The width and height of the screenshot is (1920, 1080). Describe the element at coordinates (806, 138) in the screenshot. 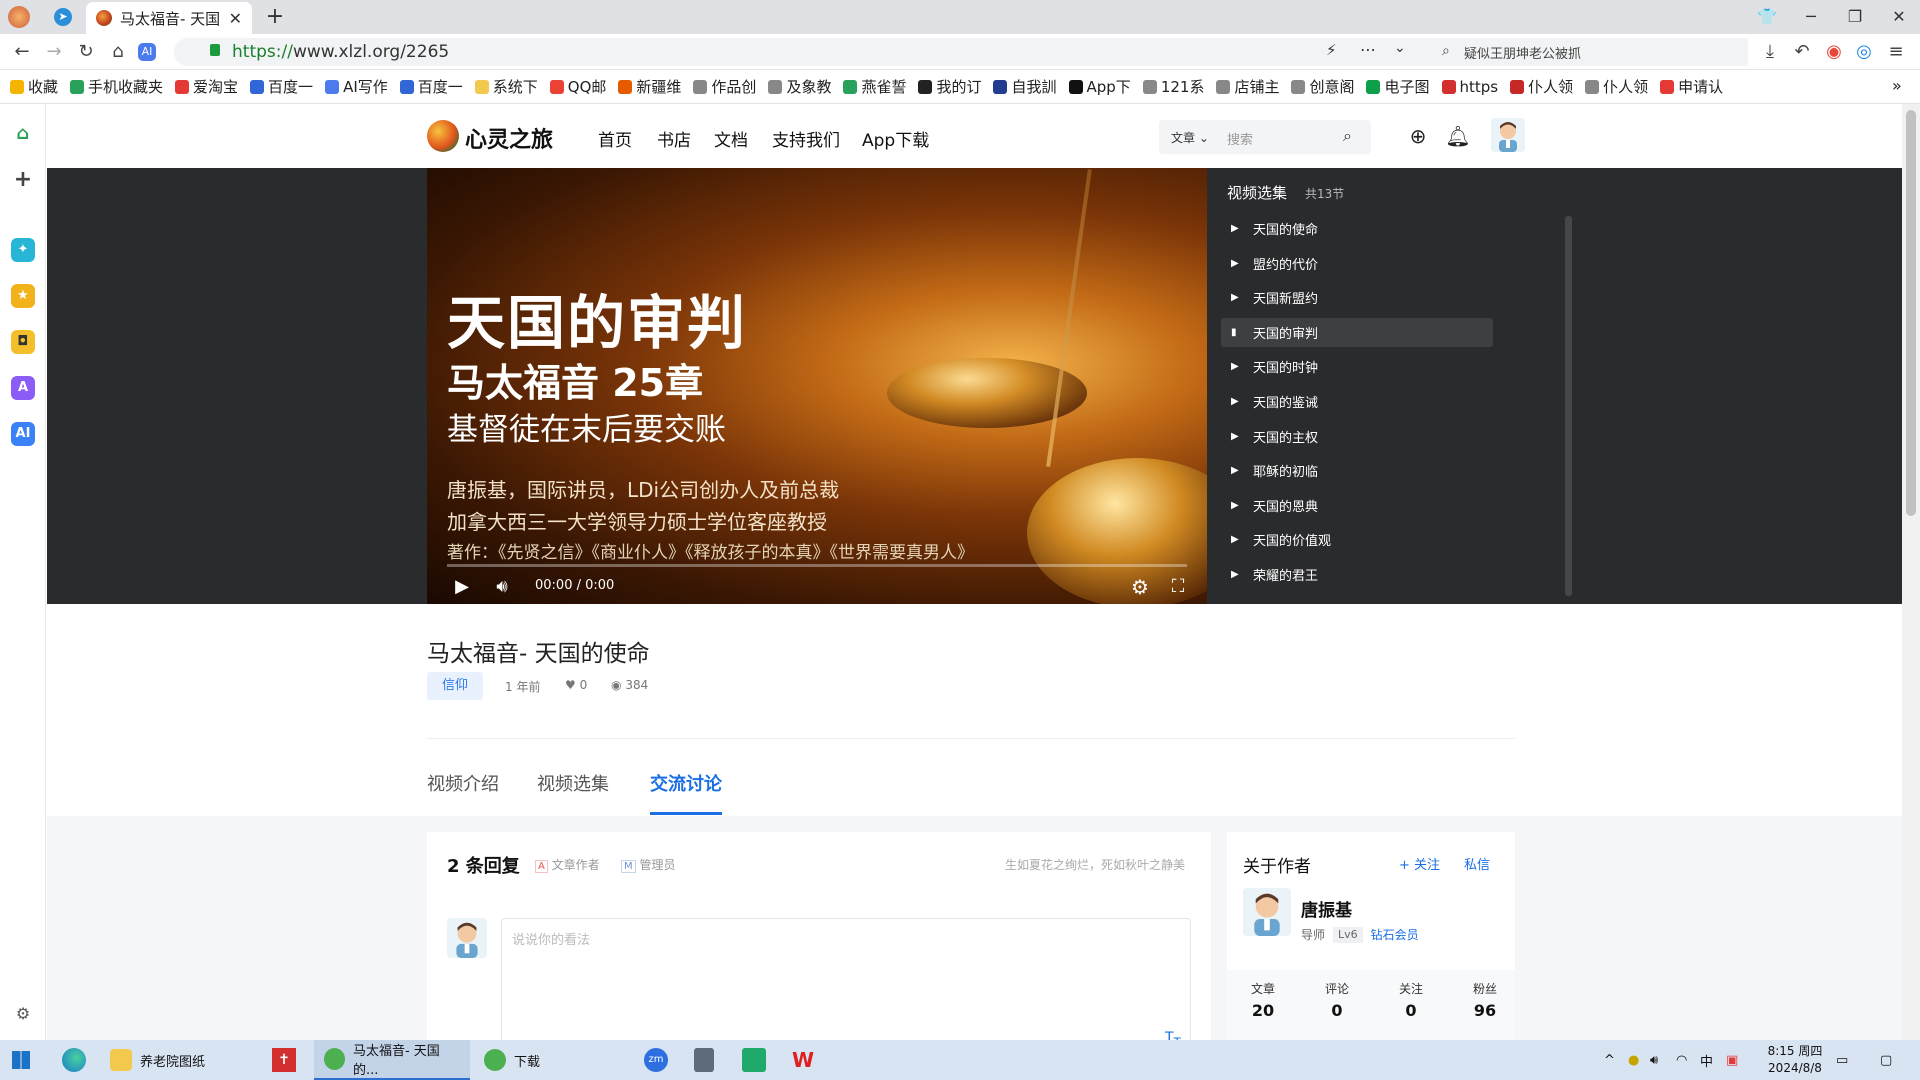

I see `menu-support: 支持我们` at that location.